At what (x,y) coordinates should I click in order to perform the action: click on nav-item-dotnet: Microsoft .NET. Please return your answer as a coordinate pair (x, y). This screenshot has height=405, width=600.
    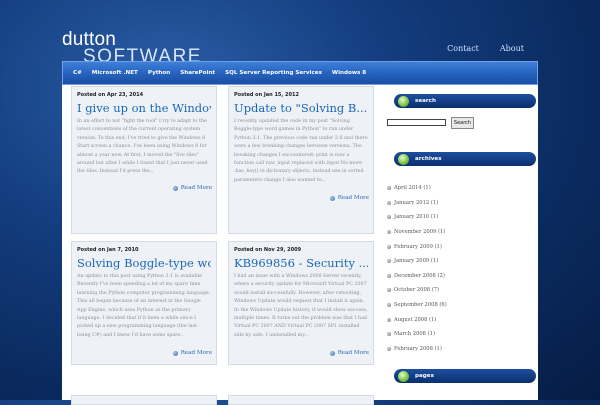
    Looking at the image, I should click on (115, 73).